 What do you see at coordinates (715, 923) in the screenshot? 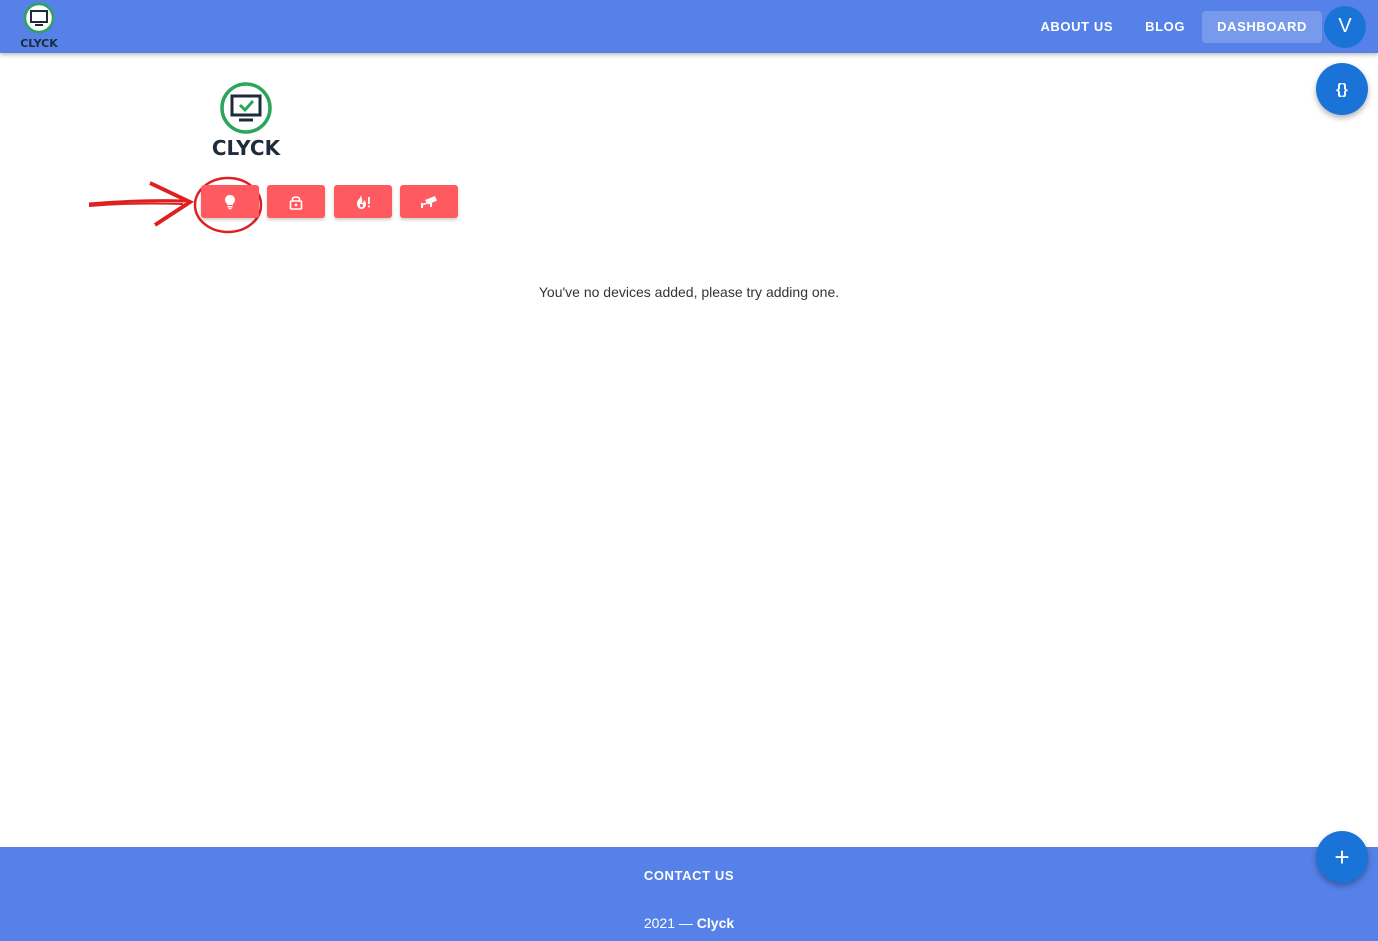
I see `footer-brand: Clyck` at bounding box center [715, 923].